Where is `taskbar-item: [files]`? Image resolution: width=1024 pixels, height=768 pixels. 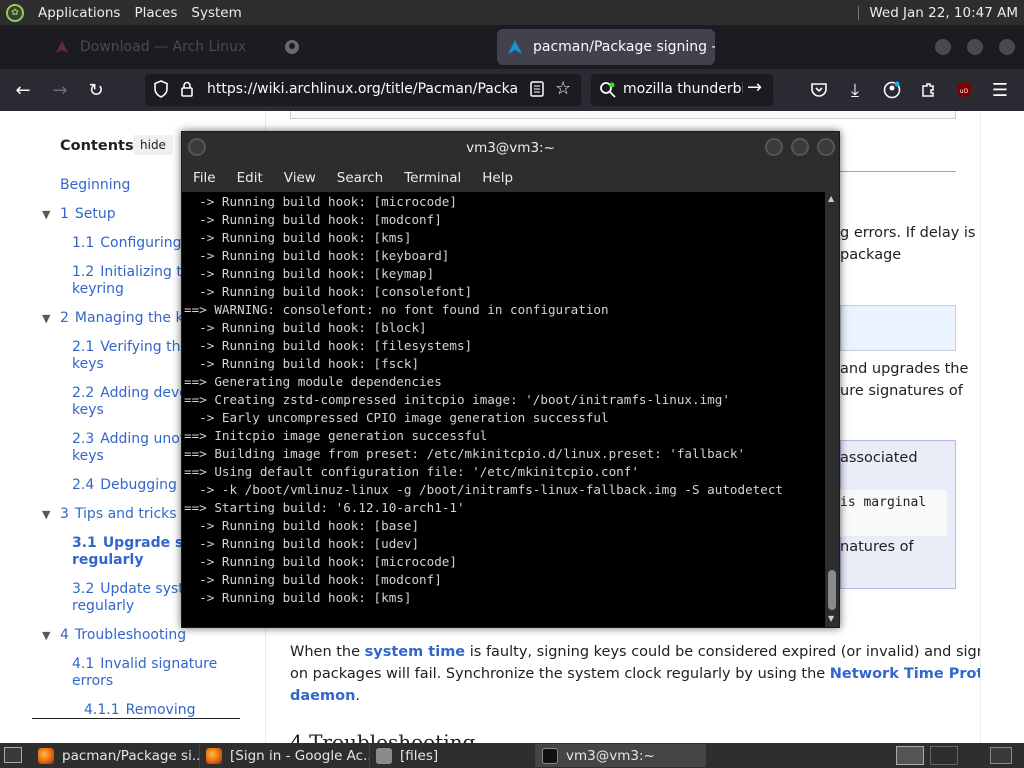
taskbar-item: [files] is located at coordinates (453, 755).